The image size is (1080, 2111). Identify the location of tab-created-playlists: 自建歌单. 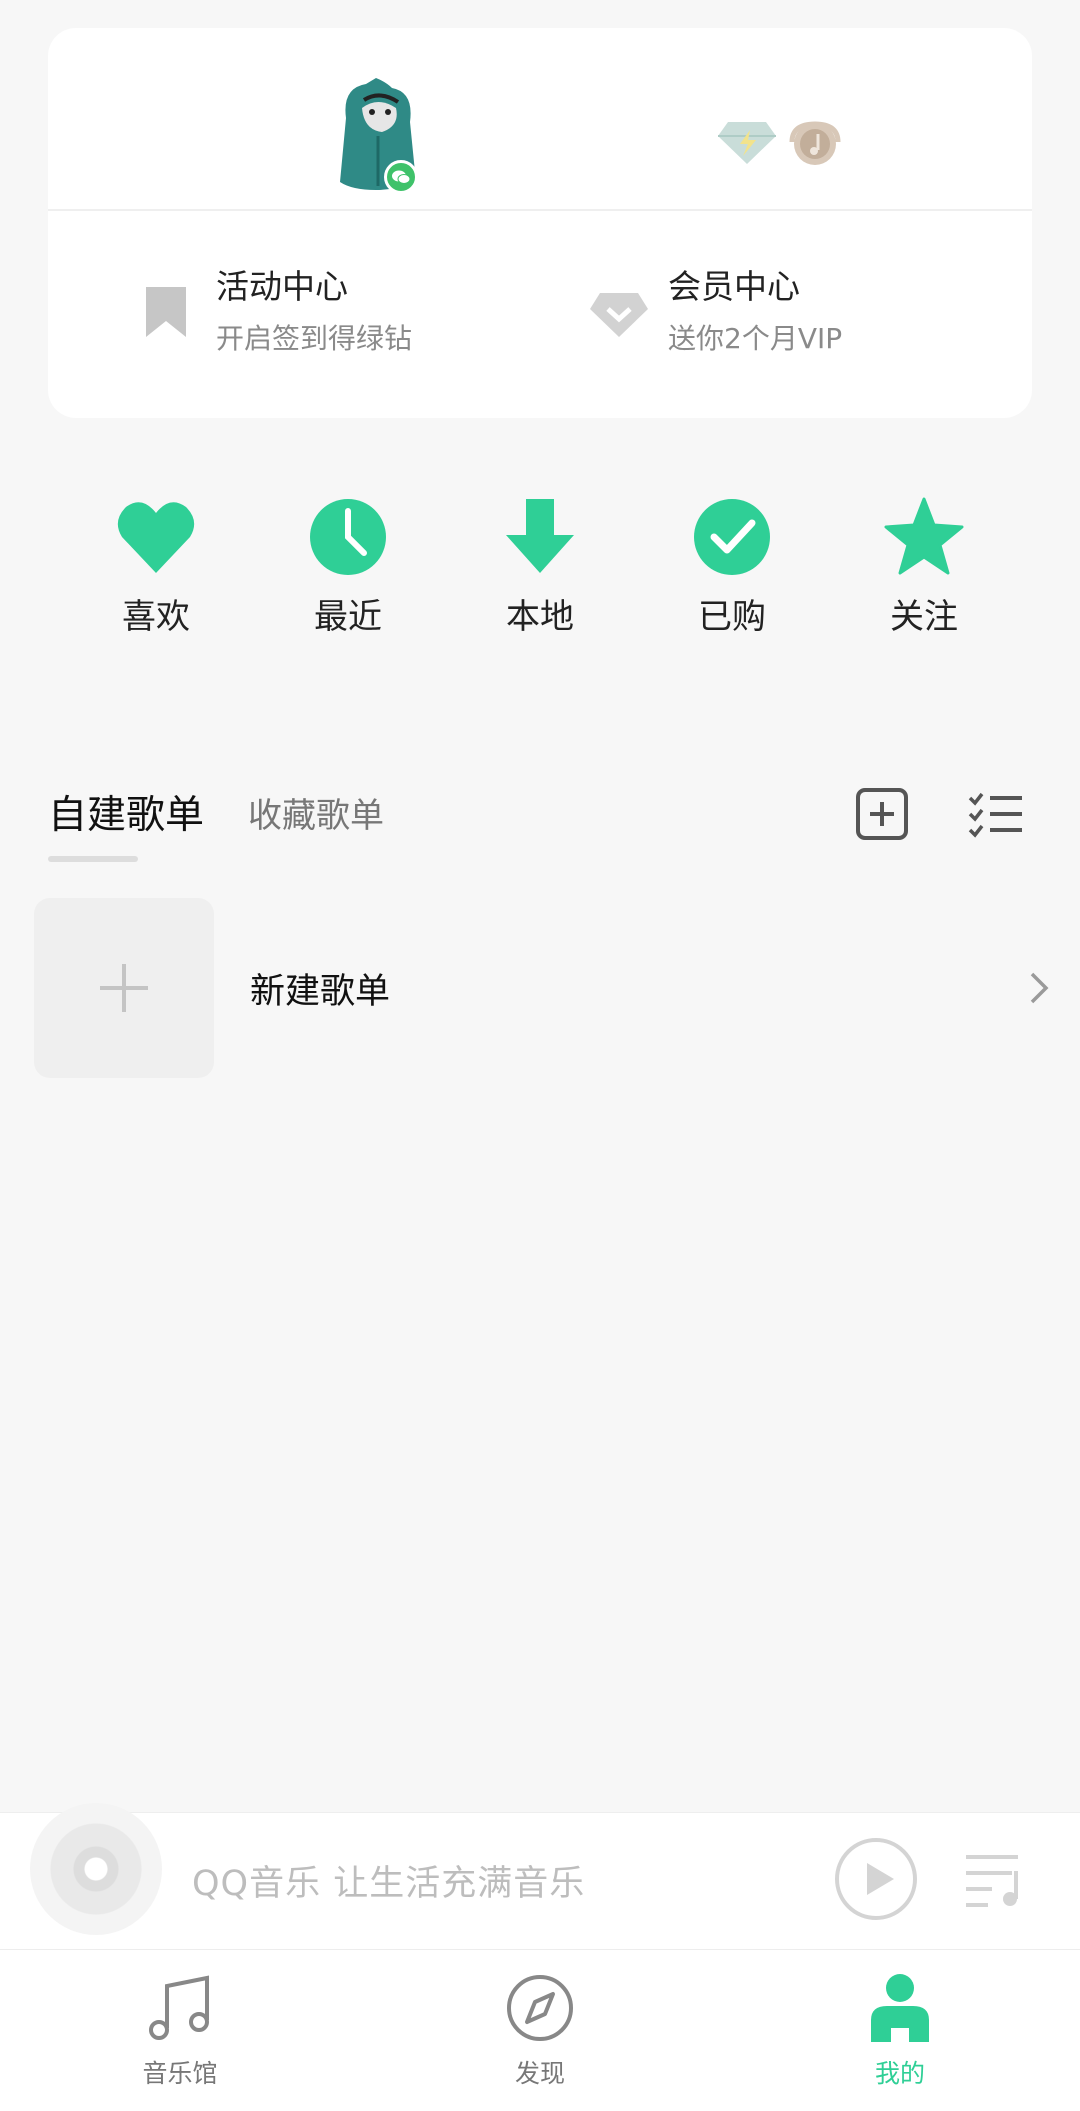
(126, 812).